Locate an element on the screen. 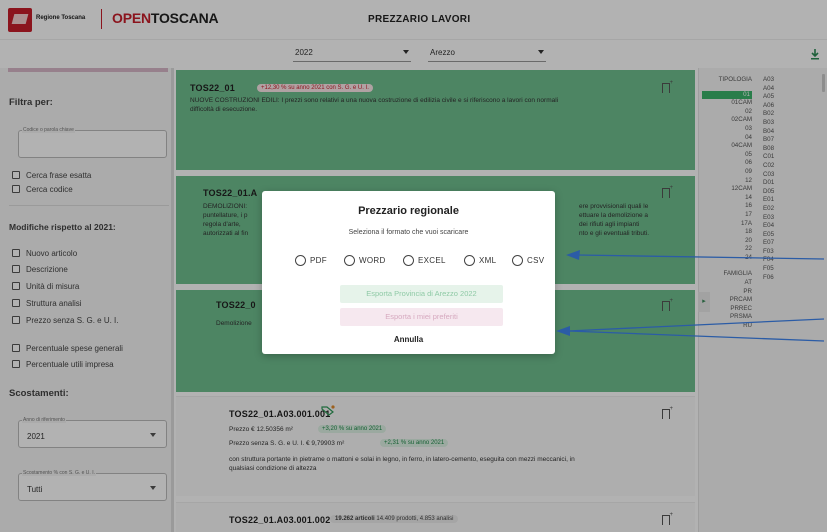 The width and height of the screenshot is (827, 532). export-province-button: Esporta Provincia di Arezzo 2022 is located at coordinates (421, 294).